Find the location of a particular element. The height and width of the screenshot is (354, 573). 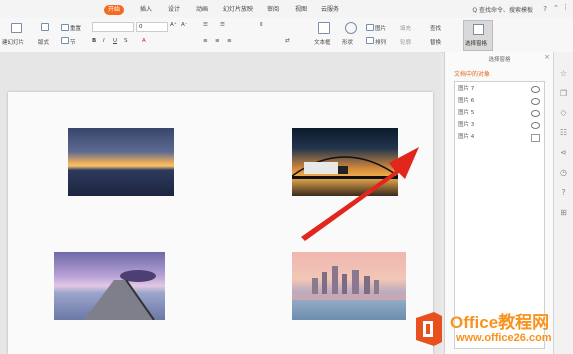

tab-insert: 插入 is located at coordinates (146, 10).